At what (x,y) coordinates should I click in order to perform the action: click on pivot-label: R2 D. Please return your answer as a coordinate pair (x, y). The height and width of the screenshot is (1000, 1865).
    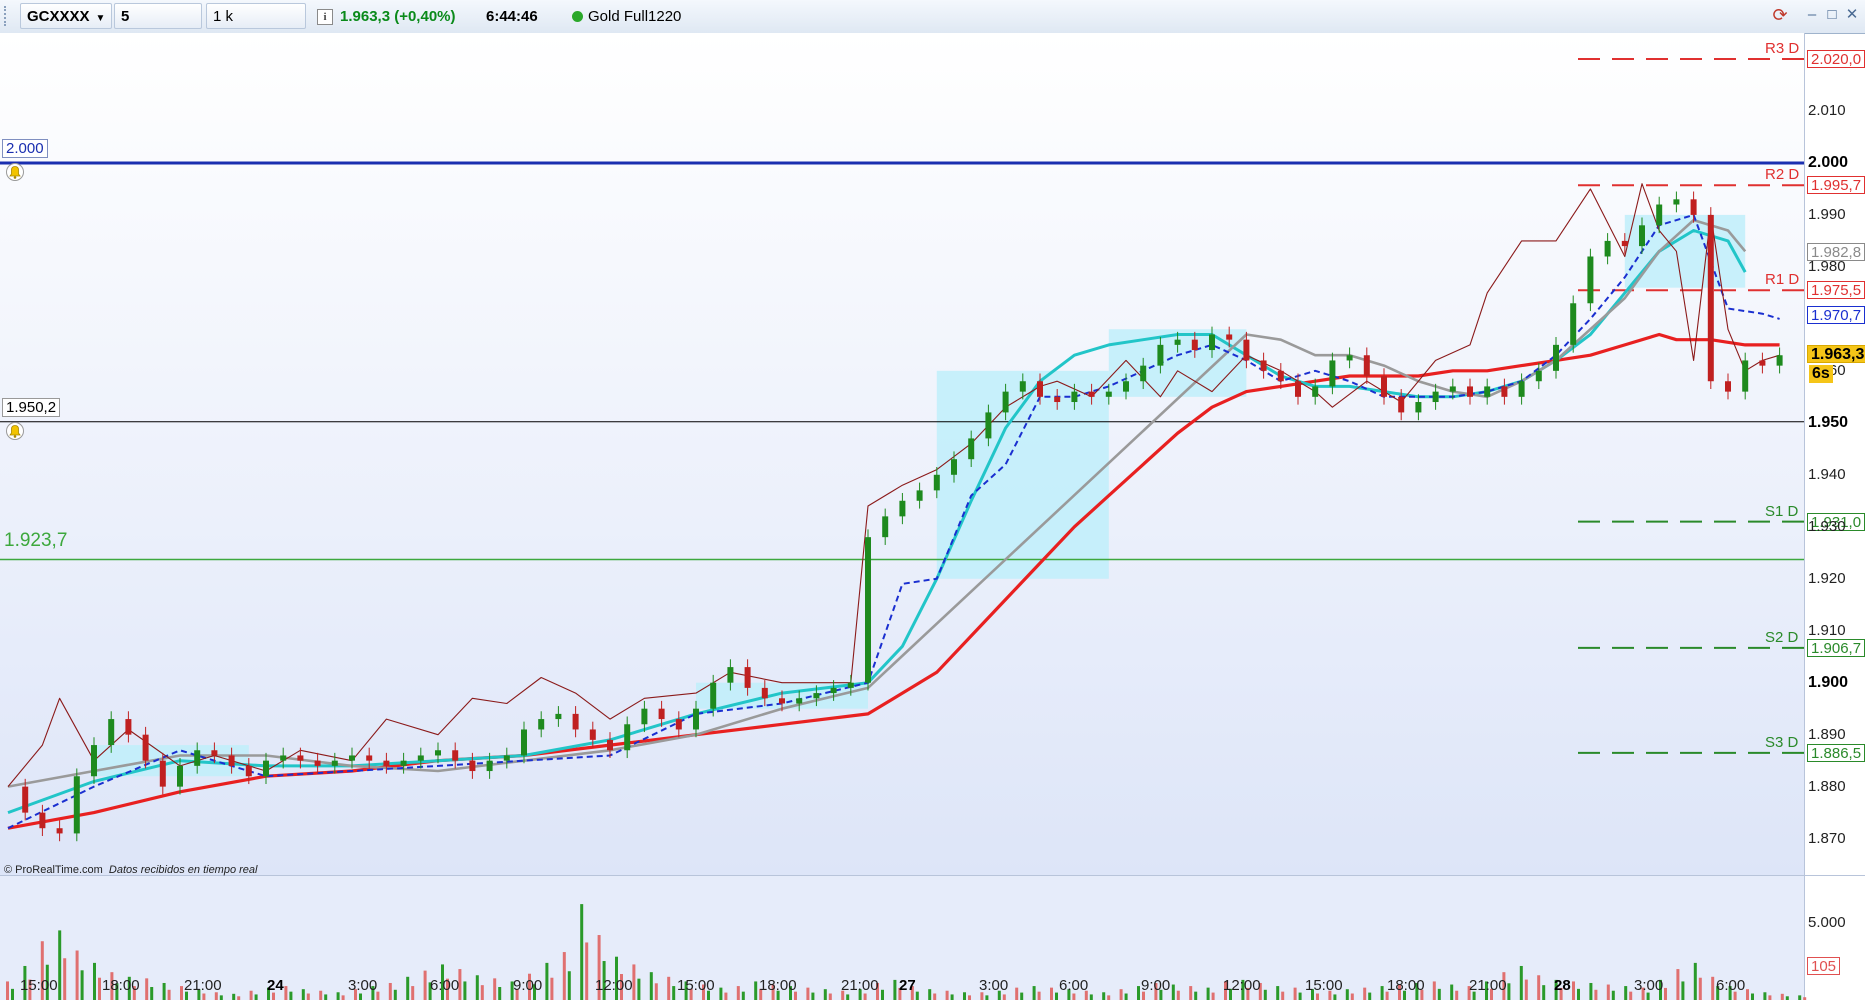
    Looking at the image, I should click on (1782, 175).